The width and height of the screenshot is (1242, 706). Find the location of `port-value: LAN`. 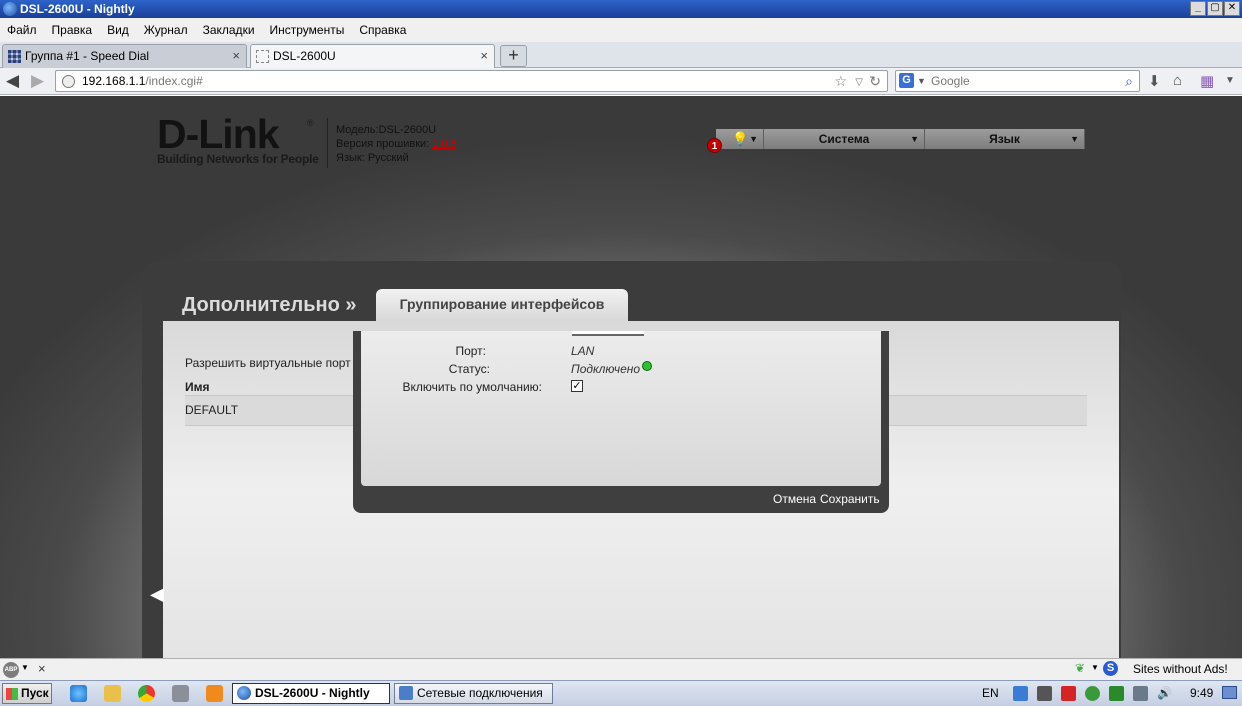

port-value: LAN is located at coordinates (583, 351).